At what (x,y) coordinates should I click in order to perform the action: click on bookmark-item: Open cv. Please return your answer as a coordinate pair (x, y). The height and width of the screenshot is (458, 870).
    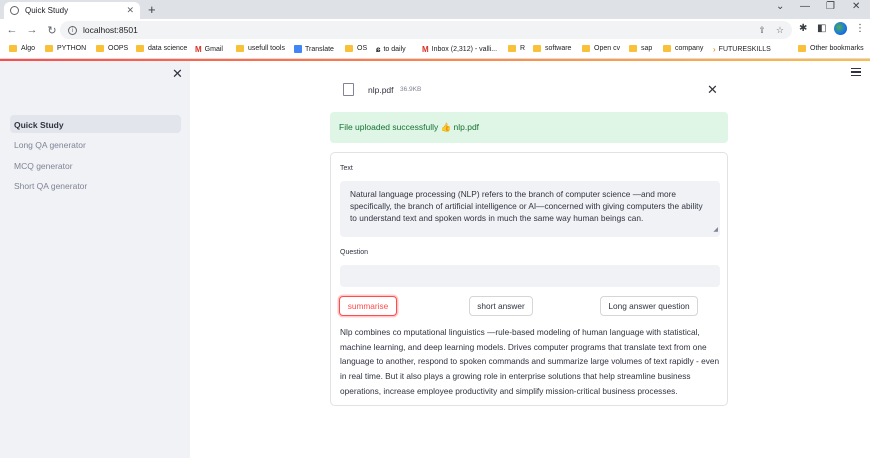
    Looking at the image, I should click on (601, 48).